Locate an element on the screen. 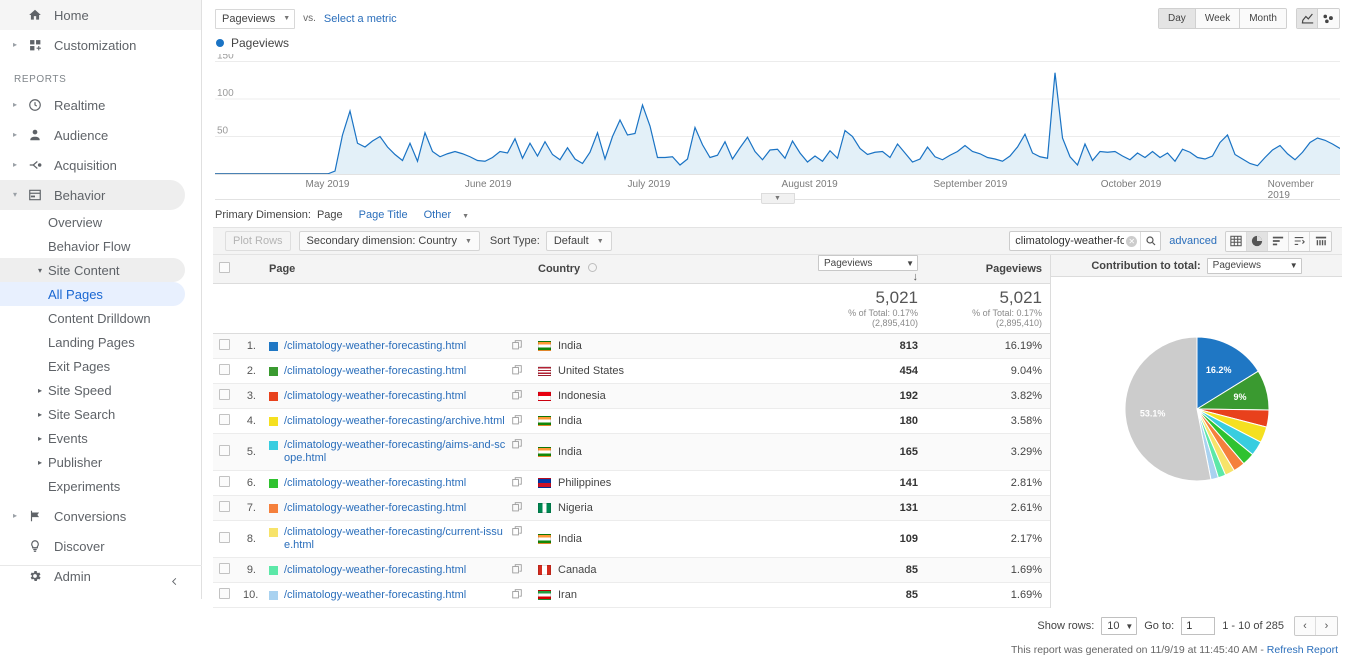 Image resolution: width=1352 pixels, height=656 pixels. select-all-checkbox is located at coordinates (224, 267).